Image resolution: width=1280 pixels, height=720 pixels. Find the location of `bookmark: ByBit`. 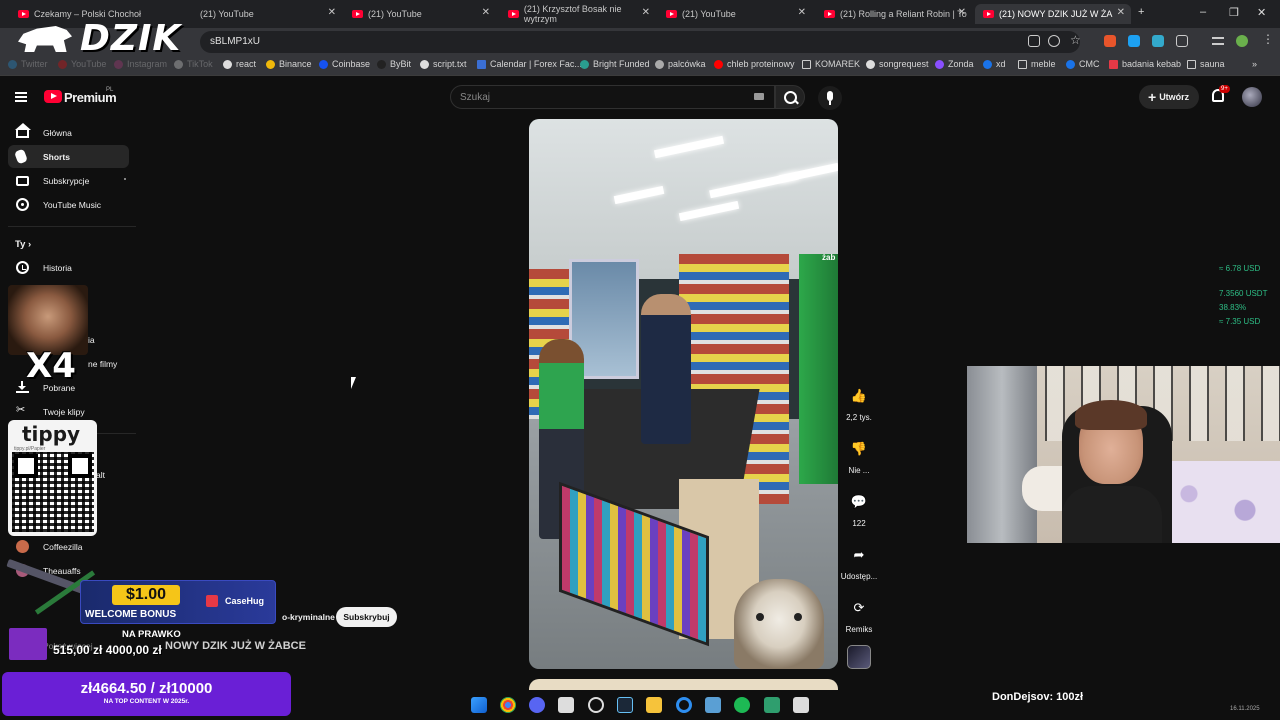

bookmark: ByBit is located at coordinates (394, 64).